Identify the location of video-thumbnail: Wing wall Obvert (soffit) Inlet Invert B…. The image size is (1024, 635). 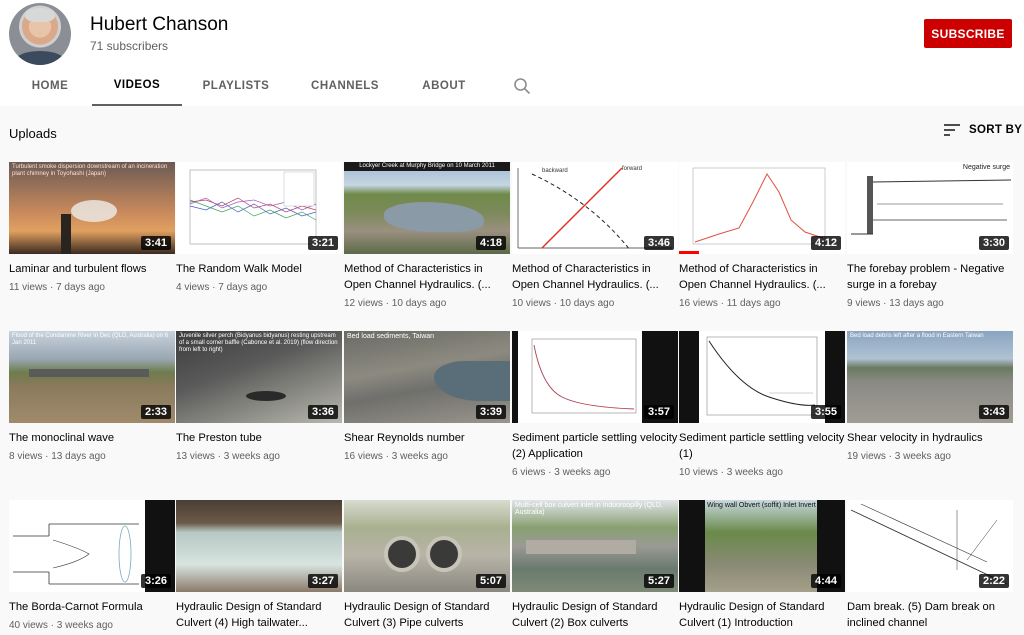
(762, 546).